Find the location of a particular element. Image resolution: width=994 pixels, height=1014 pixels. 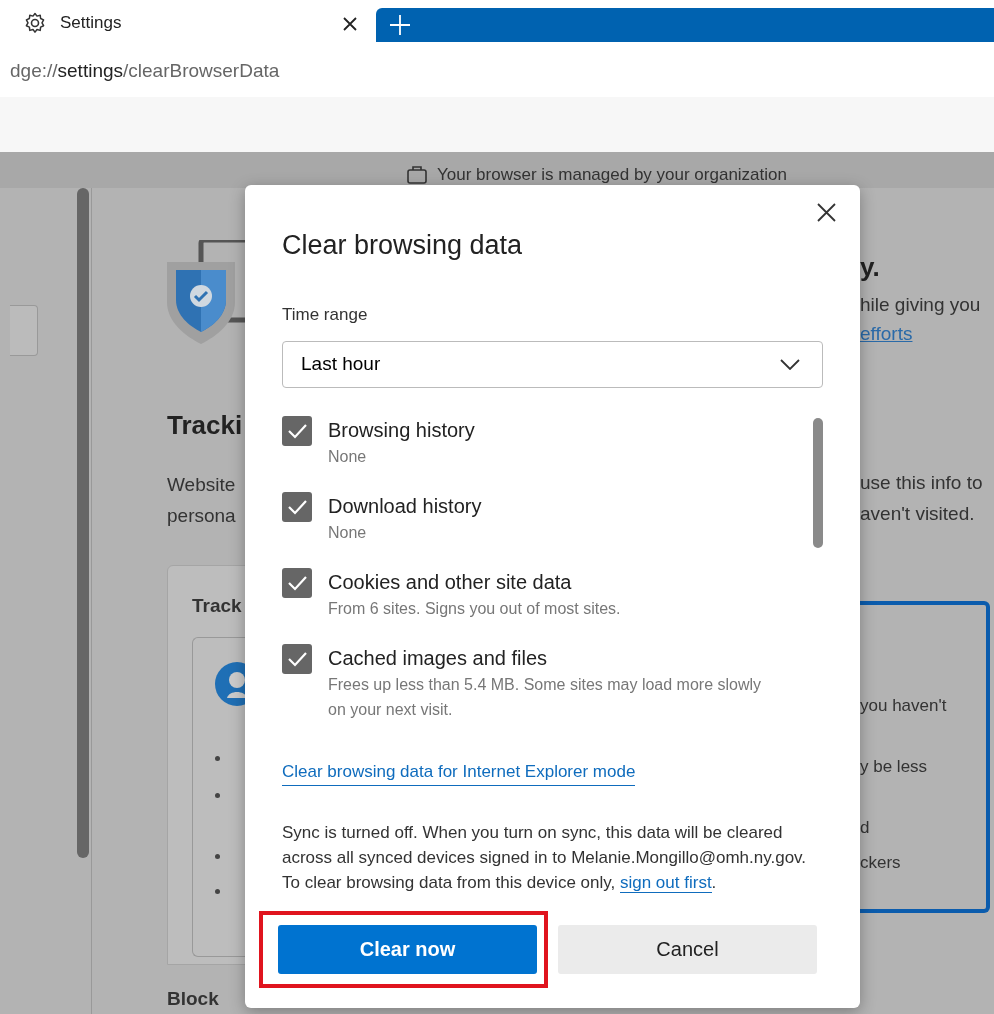

option-text: y be less is located at coordinates (894, 766).